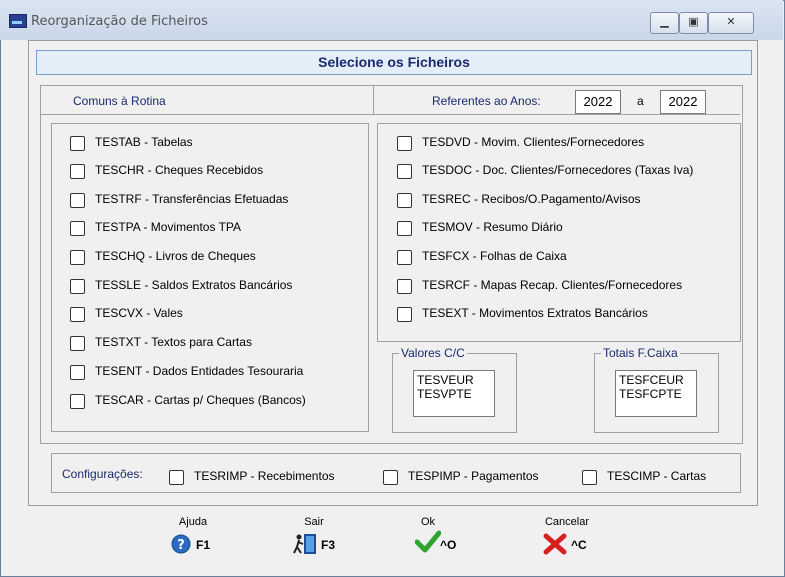  What do you see at coordinates (193, 536) in the screenshot?
I see `help-button: Ajuda ? F1` at bounding box center [193, 536].